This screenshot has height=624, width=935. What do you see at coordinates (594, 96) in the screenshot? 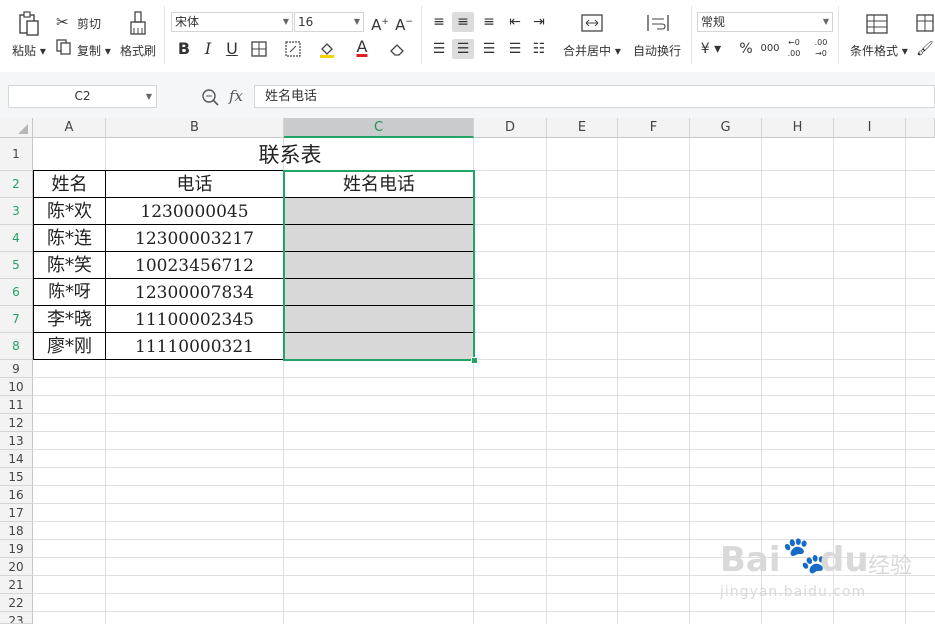
I see `formula-input: 姓名电话` at bounding box center [594, 96].